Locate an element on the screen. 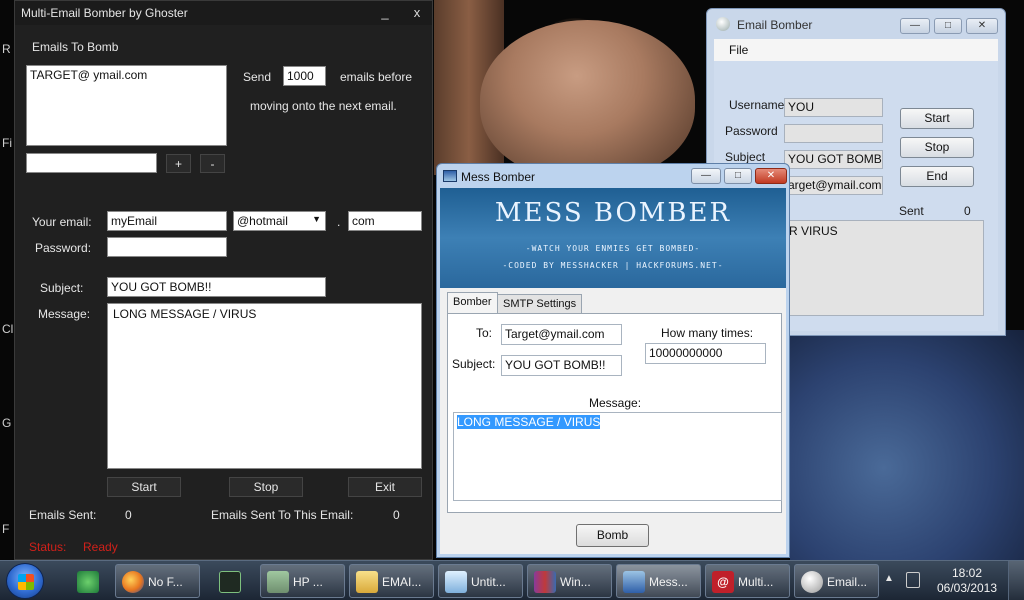  exit-button: Exit is located at coordinates (385, 487).